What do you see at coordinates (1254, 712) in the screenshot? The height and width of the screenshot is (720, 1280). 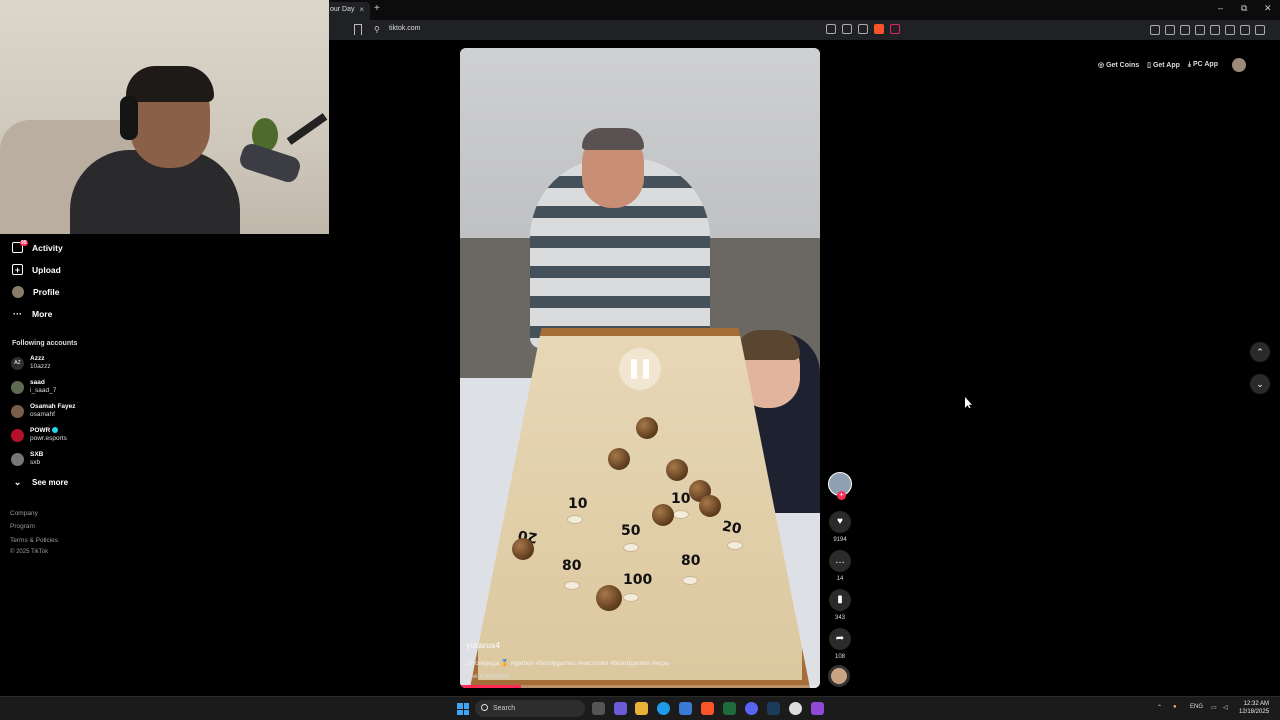 I see `clock-date: 12/18/2025` at bounding box center [1254, 712].